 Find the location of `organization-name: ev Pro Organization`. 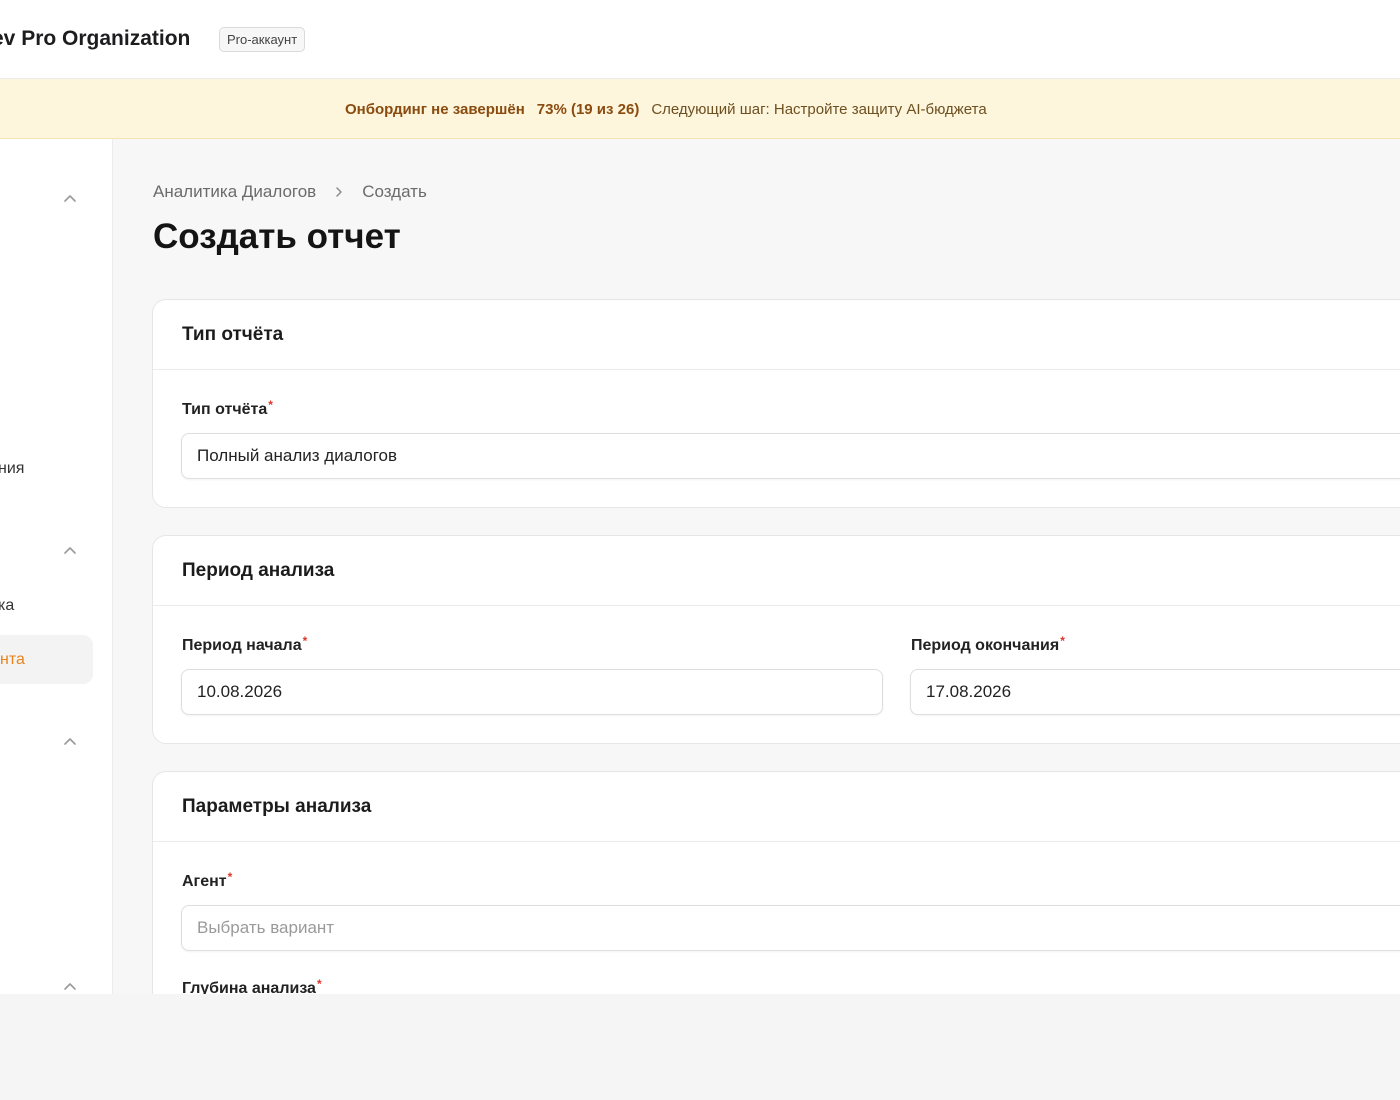

organization-name: ev Pro Organization is located at coordinates (95, 39).